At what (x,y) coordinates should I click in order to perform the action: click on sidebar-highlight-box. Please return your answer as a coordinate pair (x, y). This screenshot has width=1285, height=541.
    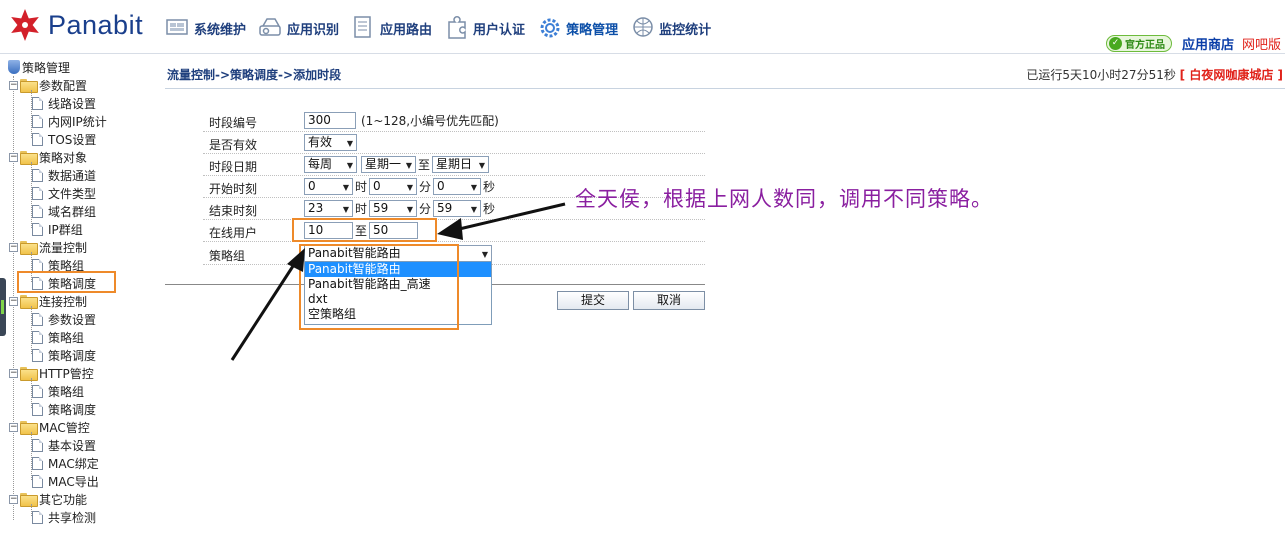
    Looking at the image, I should click on (66, 282).